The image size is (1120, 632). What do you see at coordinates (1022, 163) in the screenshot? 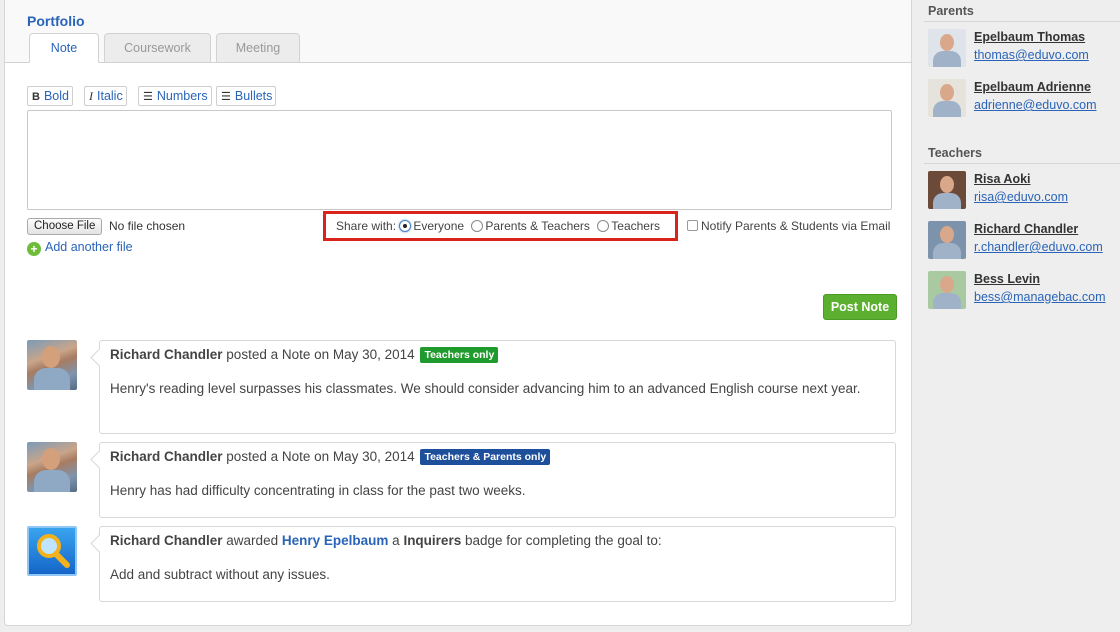
I see `teachers-divider` at bounding box center [1022, 163].